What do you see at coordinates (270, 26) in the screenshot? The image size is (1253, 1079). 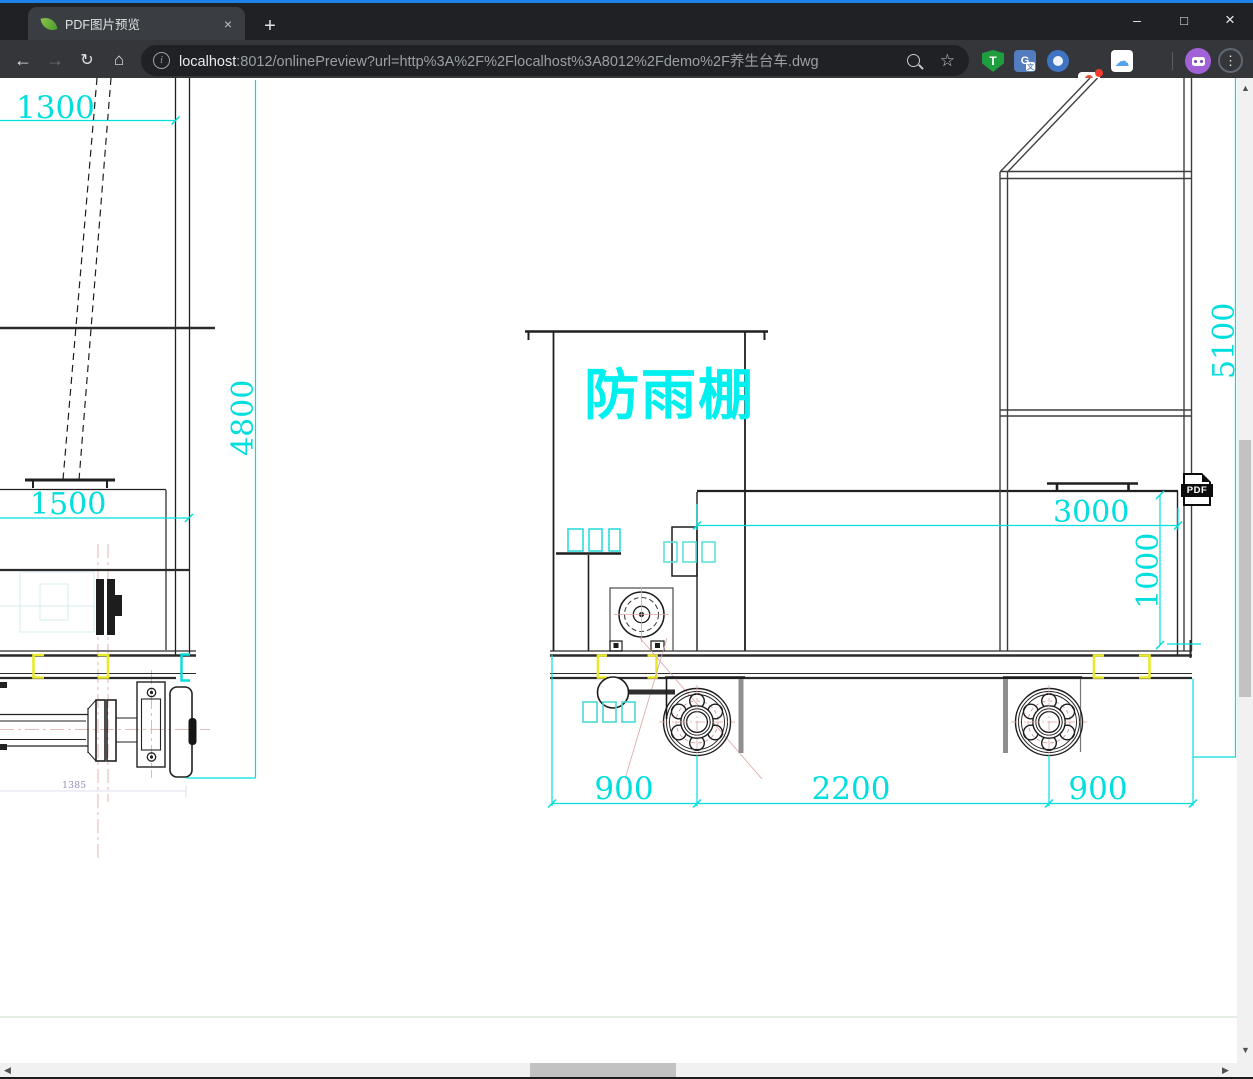 I see `new-tab-button: +` at bounding box center [270, 26].